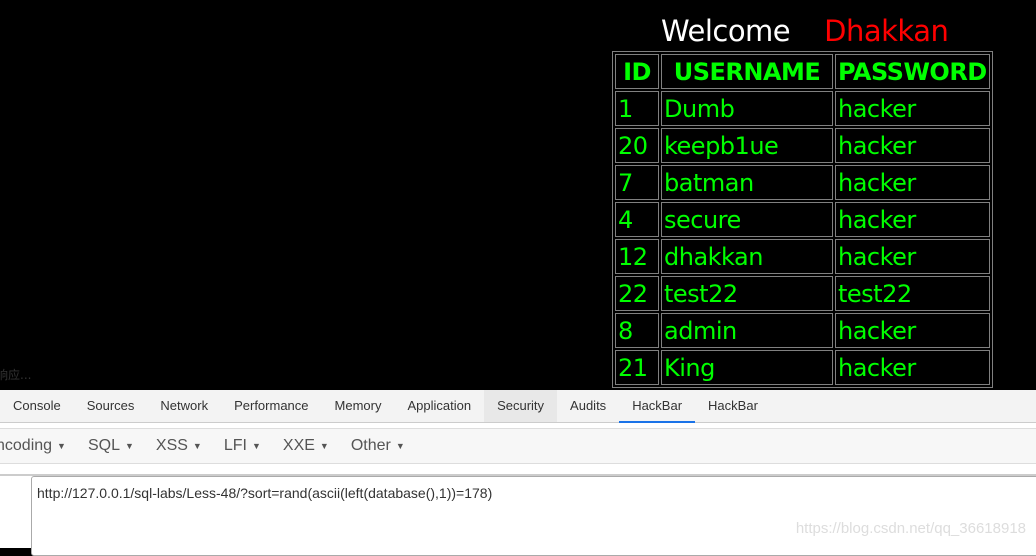  I want to click on cell-id: 1, so click(637, 108).